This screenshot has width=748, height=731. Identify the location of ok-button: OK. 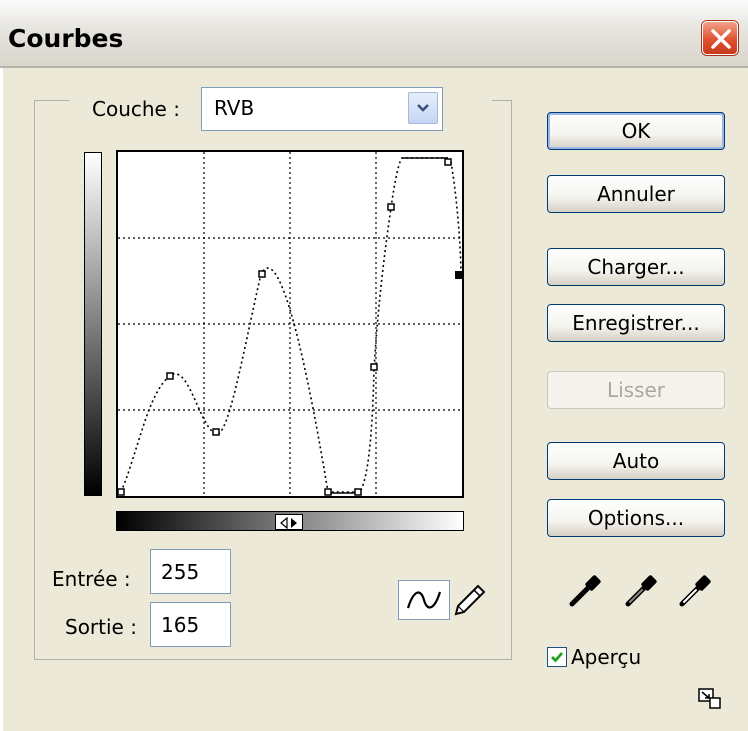
(636, 131).